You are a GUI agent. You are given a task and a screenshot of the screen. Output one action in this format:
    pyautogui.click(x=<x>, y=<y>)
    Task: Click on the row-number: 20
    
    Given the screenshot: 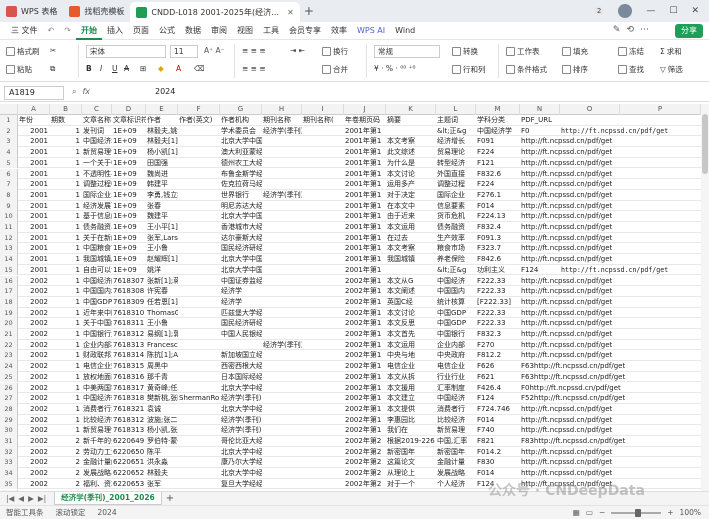 What is the action you would take?
    pyautogui.click(x=9, y=323)
    